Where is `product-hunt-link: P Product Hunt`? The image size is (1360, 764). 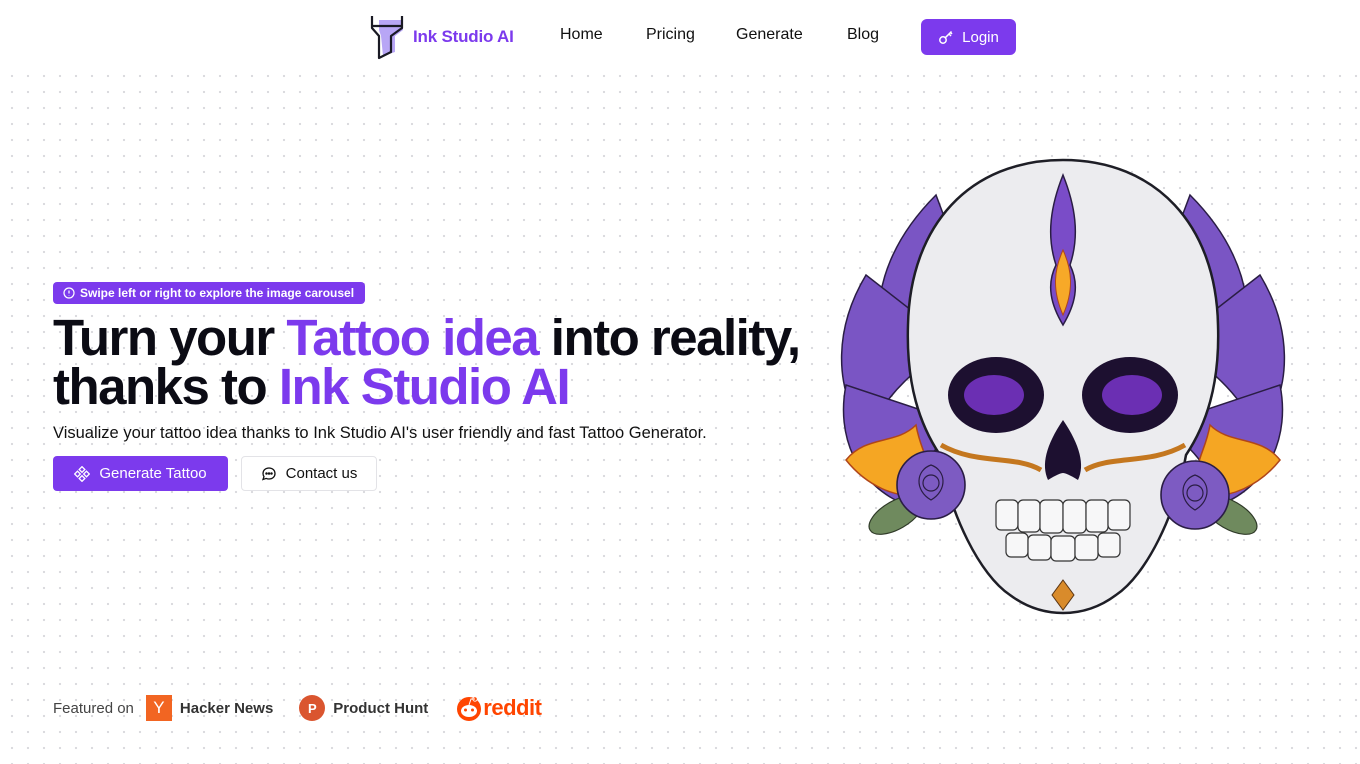 product-hunt-link: P Product Hunt is located at coordinates (363, 708).